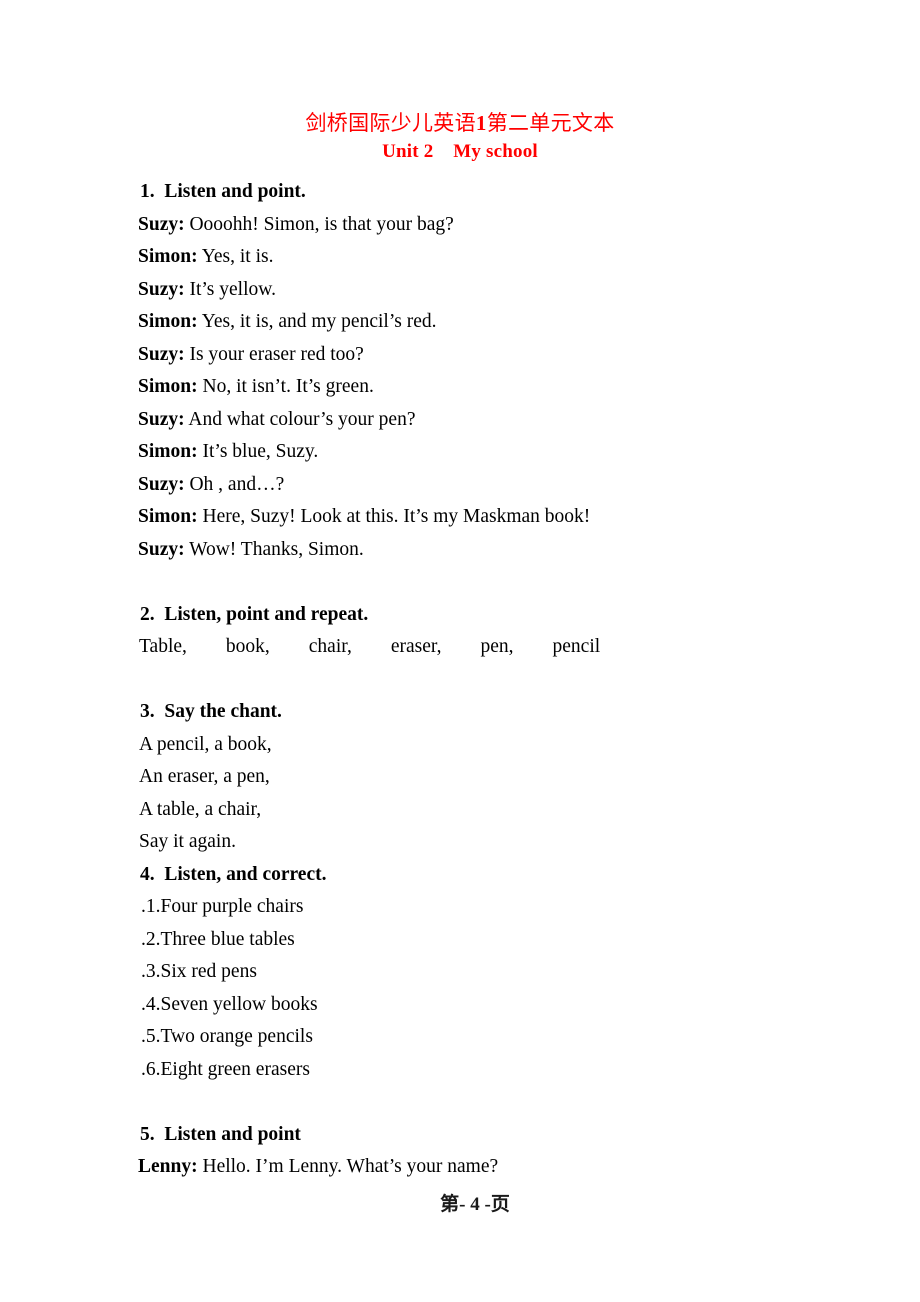 Image resolution: width=920 pixels, height=1302 pixels. Describe the element at coordinates (481, 123) in the screenshot. I see `document-title-number: 1` at that location.